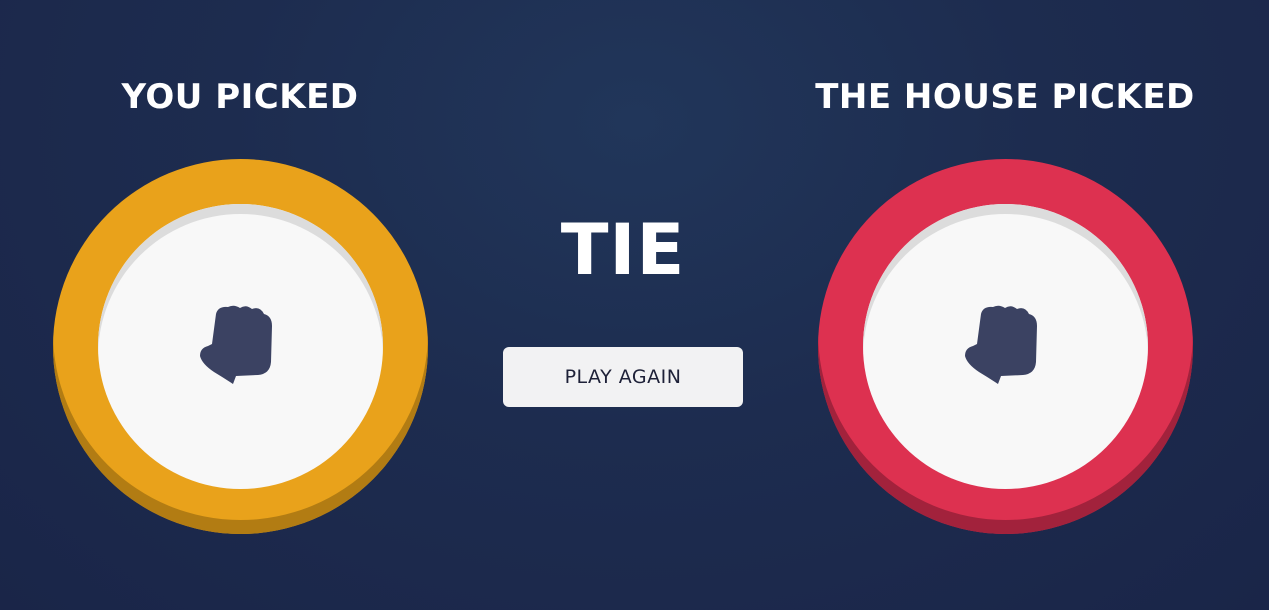 This screenshot has width=1269, height=610. What do you see at coordinates (1005, 97) in the screenshot?
I see `house-picked-label: THE HOUSE PICKED` at bounding box center [1005, 97].